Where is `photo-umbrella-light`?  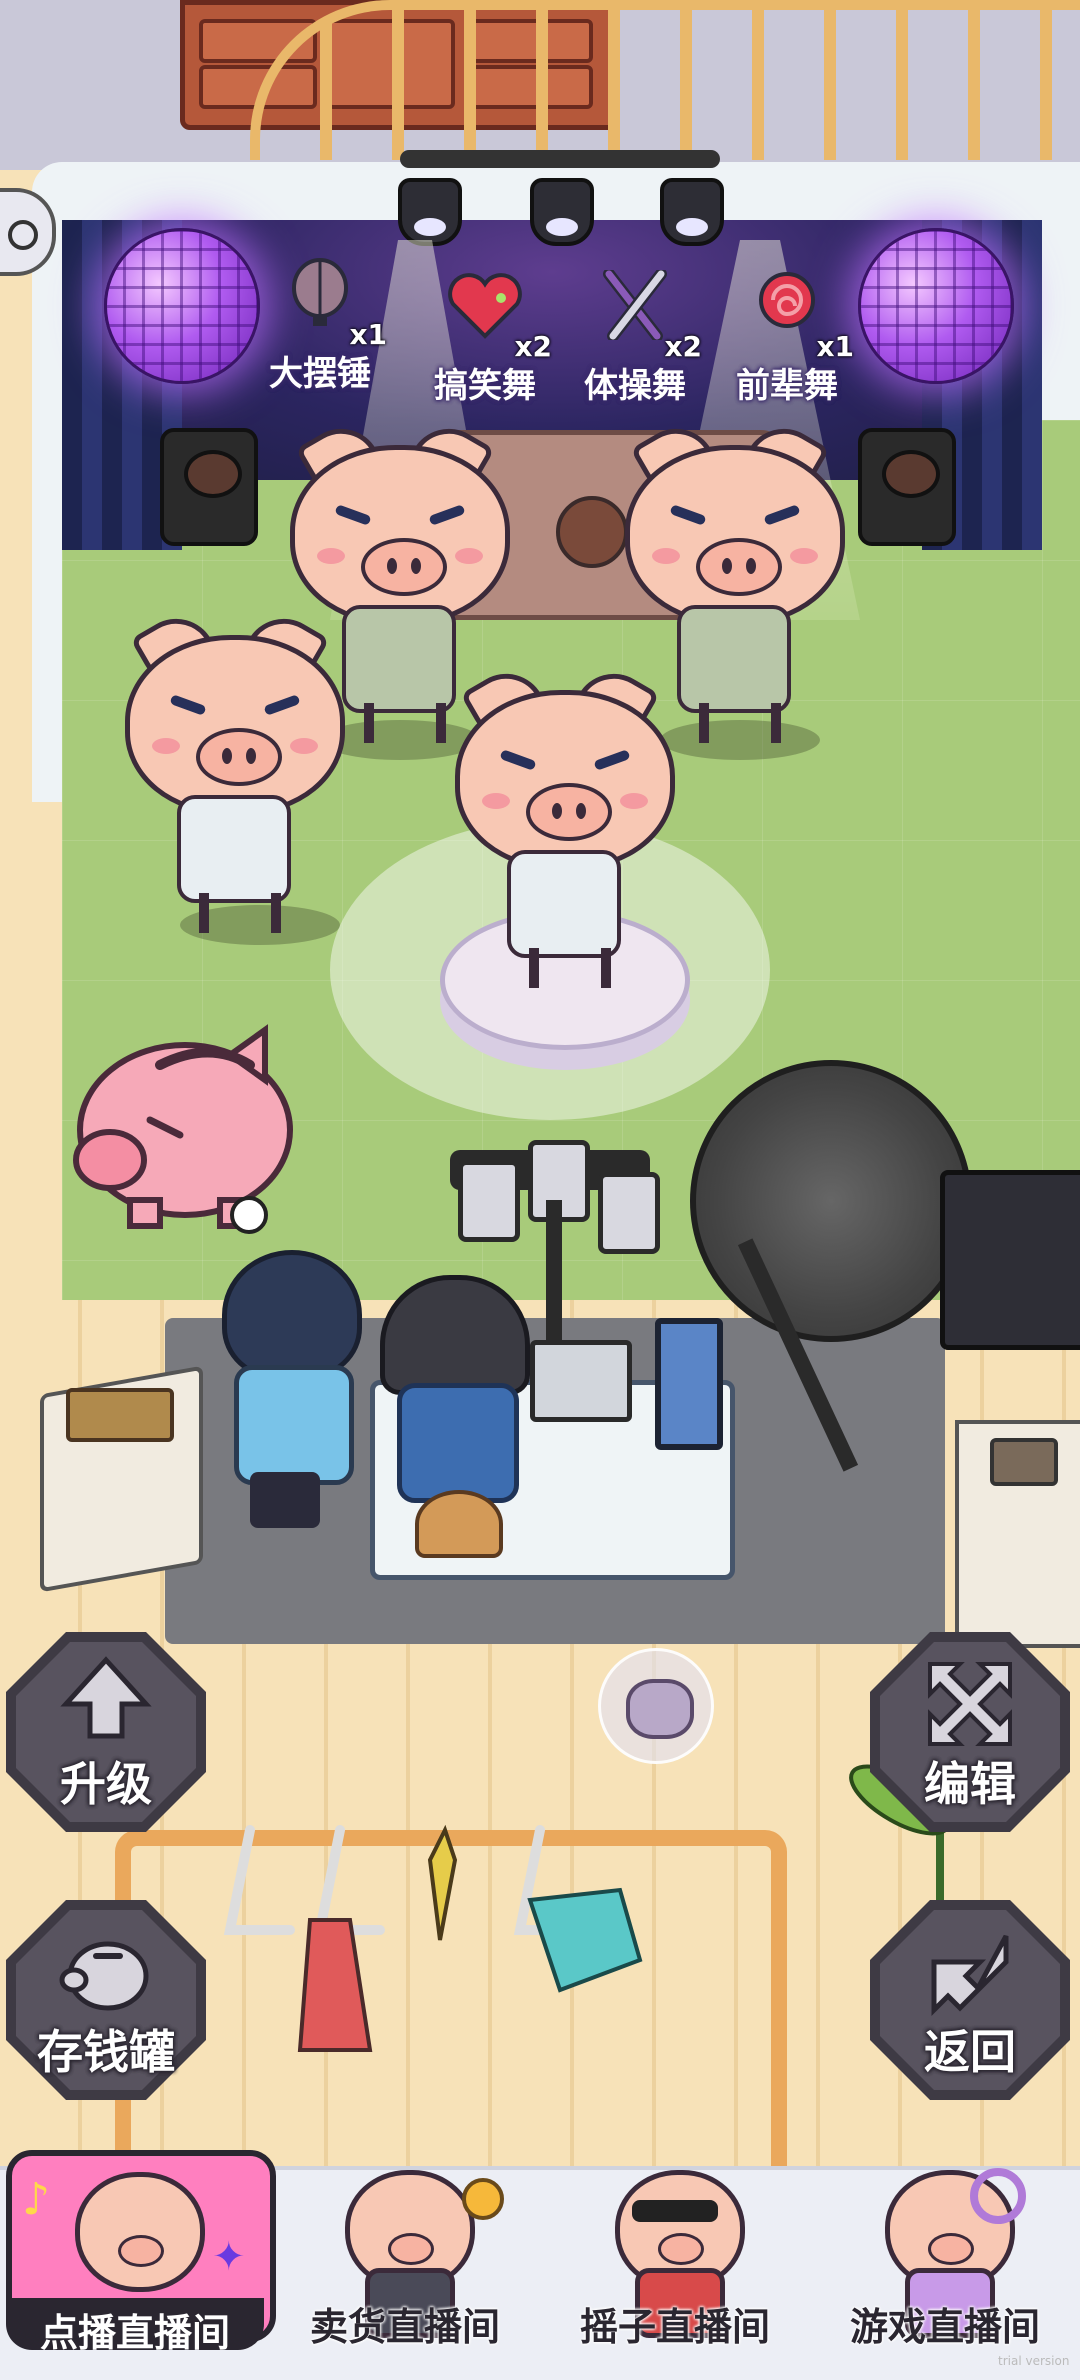 photo-umbrella-light is located at coordinates (831, 1201).